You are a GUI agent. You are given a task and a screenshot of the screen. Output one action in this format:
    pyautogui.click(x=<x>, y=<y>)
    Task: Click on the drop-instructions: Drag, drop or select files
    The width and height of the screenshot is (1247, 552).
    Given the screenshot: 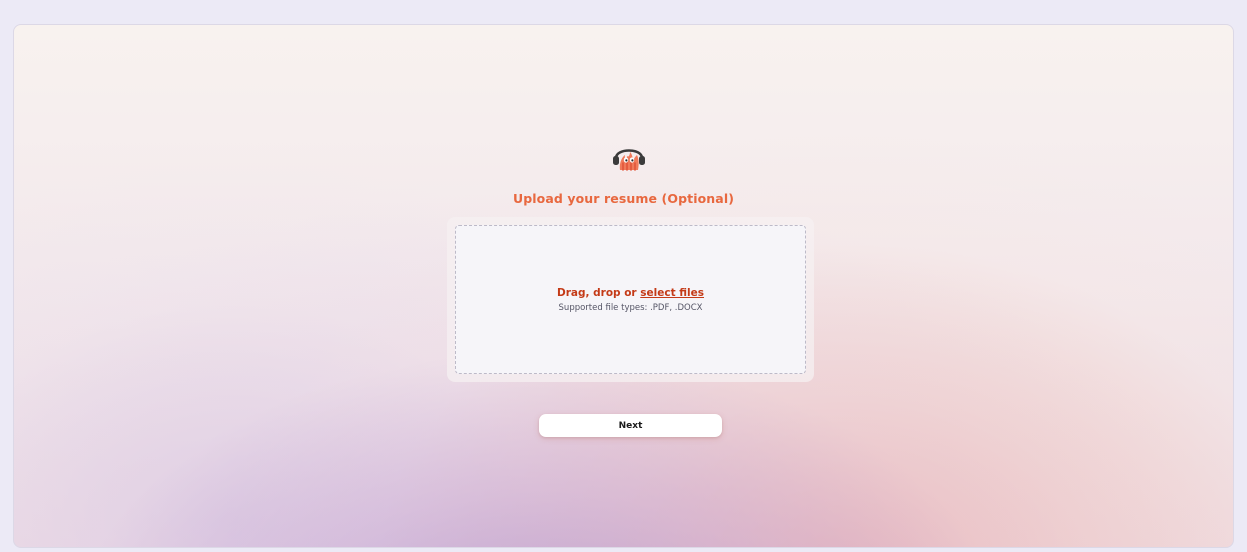 What is the action you would take?
    pyautogui.click(x=630, y=293)
    